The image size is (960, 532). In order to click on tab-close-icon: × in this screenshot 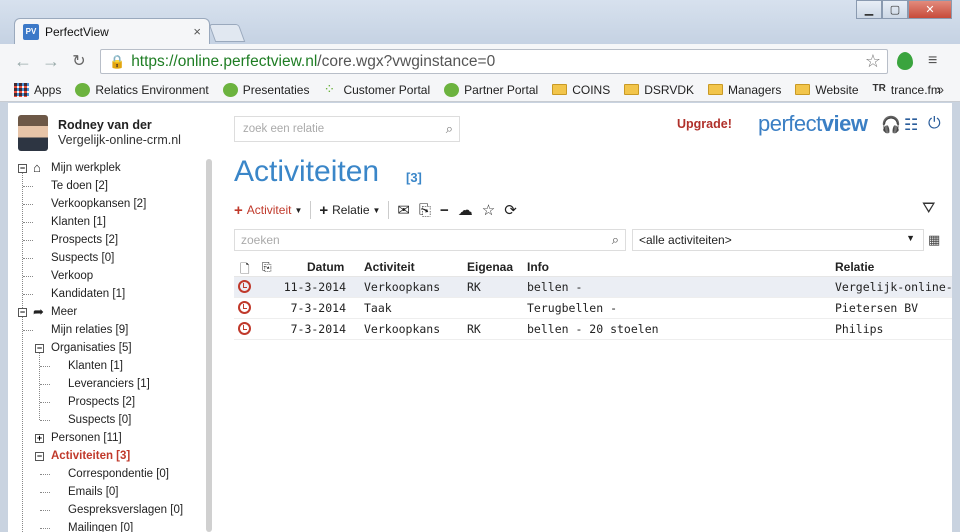, I will do `click(197, 31)`.